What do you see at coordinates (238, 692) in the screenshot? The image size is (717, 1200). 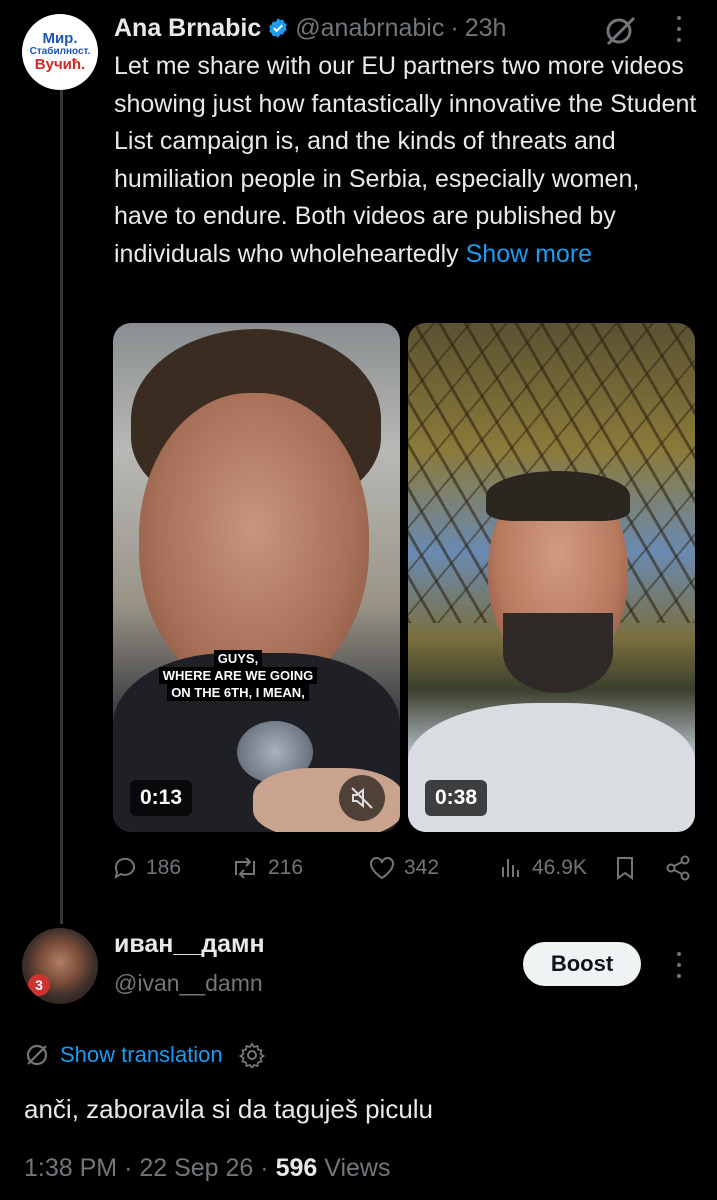 I see `caption-line-3: ON THE 6TH, I MEAN,` at bounding box center [238, 692].